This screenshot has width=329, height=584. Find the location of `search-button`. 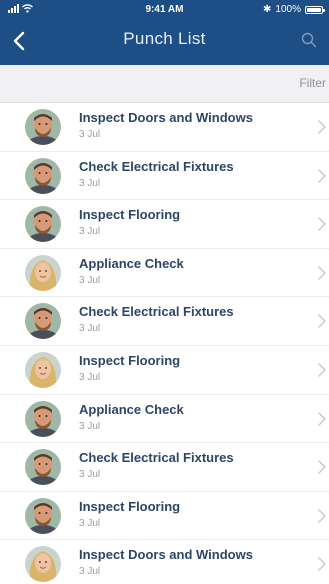

search-button is located at coordinates (309, 40).